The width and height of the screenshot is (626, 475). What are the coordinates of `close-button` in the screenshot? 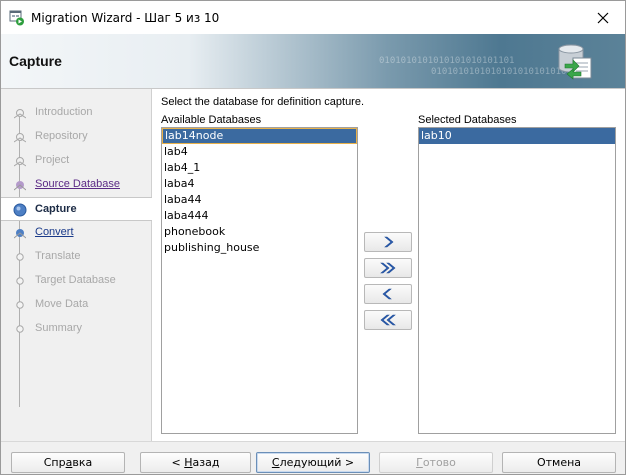 It's located at (603, 17).